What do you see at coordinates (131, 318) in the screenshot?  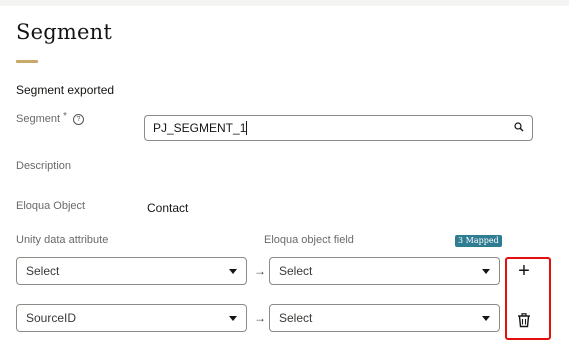 I see `unity-attribute-select: SourceID` at bounding box center [131, 318].